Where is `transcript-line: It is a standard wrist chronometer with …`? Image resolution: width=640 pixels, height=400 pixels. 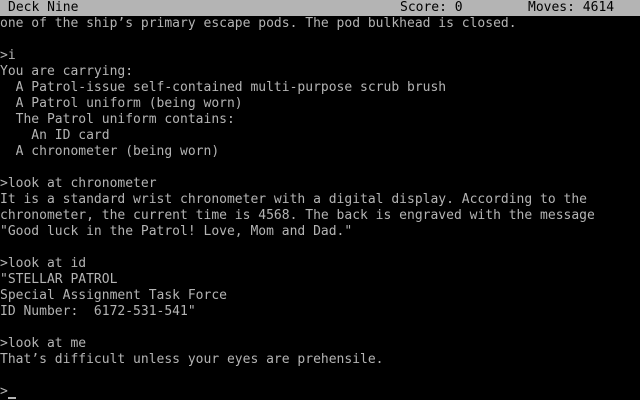
transcript-line: It is a standard wrist chronometer with … is located at coordinates (293, 199).